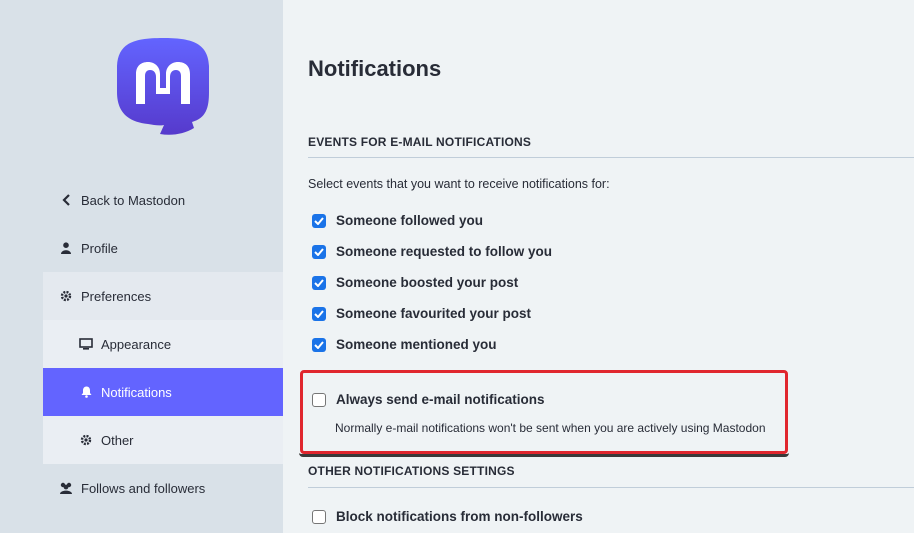 This screenshot has height=533, width=914. I want to click on user-icon, so click(66, 248).